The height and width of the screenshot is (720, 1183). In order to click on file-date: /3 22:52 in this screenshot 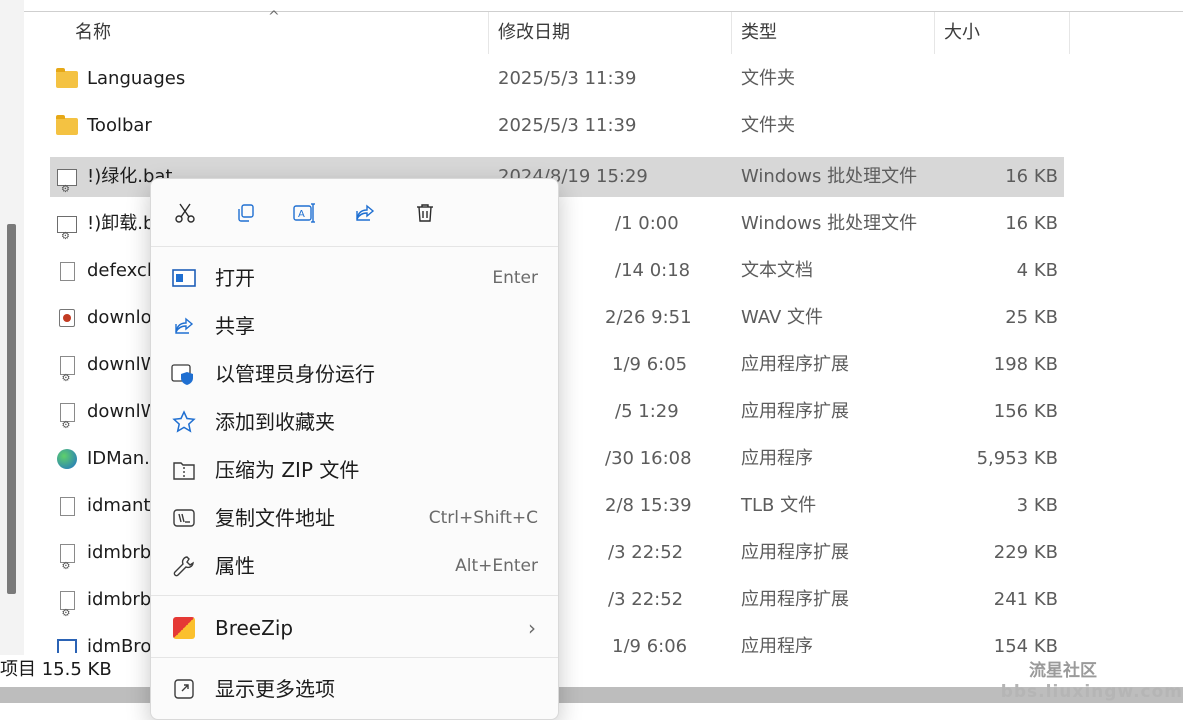, I will do `click(646, 599)`.